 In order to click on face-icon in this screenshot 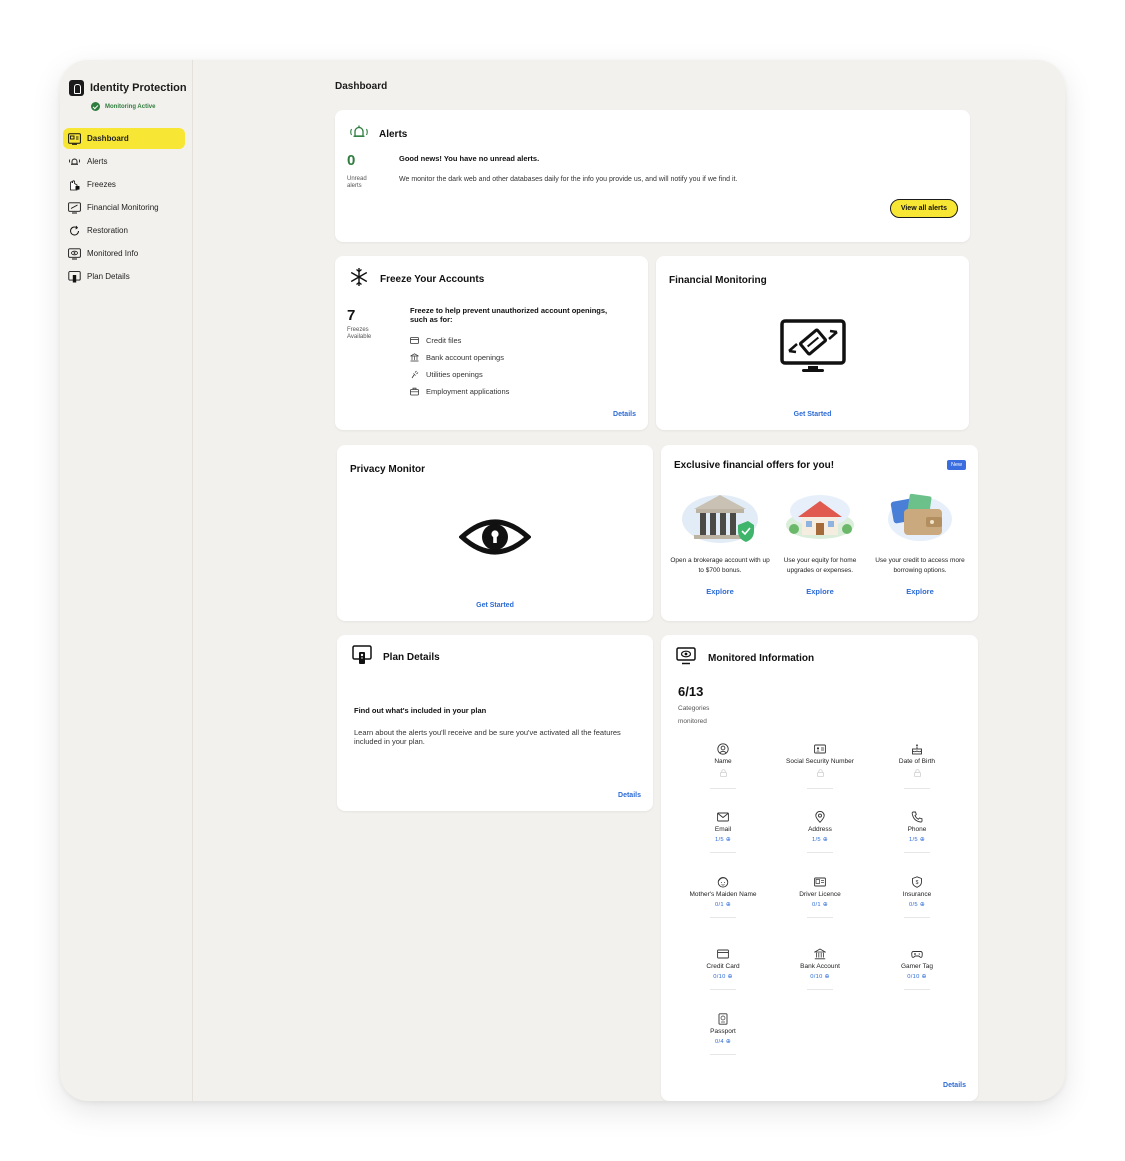, I will do `click(723, 882)`.